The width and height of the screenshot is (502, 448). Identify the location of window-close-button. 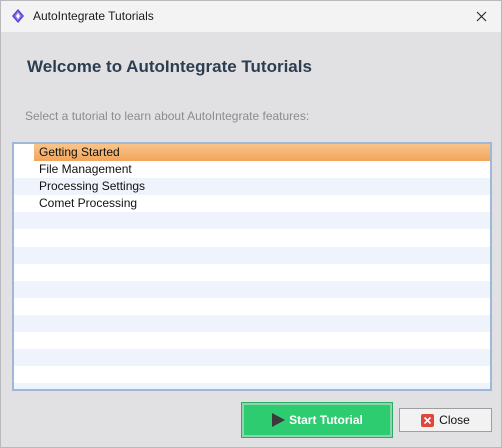
(481, 16).